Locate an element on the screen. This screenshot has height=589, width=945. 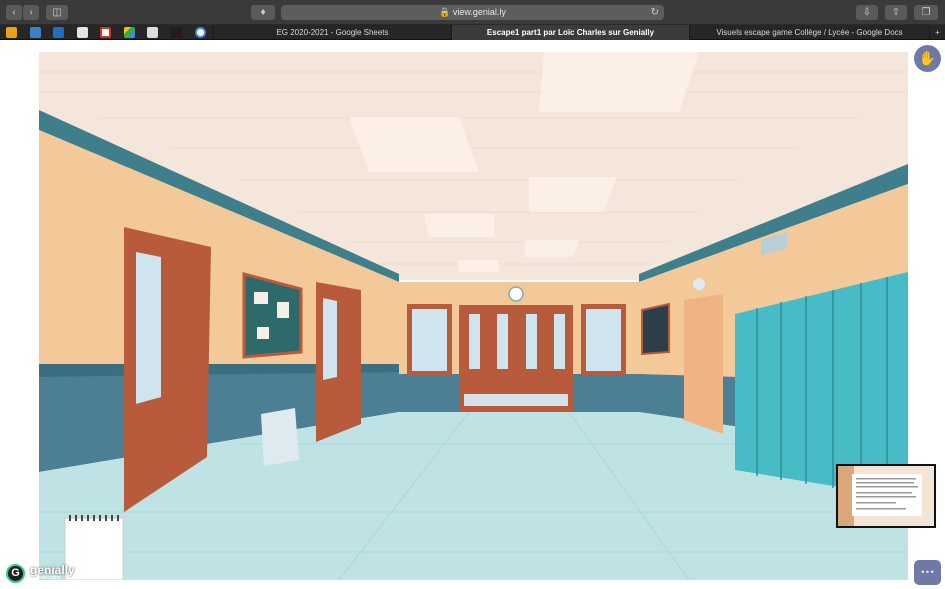
back-button: ‹ is located at coordinates (14, 12).